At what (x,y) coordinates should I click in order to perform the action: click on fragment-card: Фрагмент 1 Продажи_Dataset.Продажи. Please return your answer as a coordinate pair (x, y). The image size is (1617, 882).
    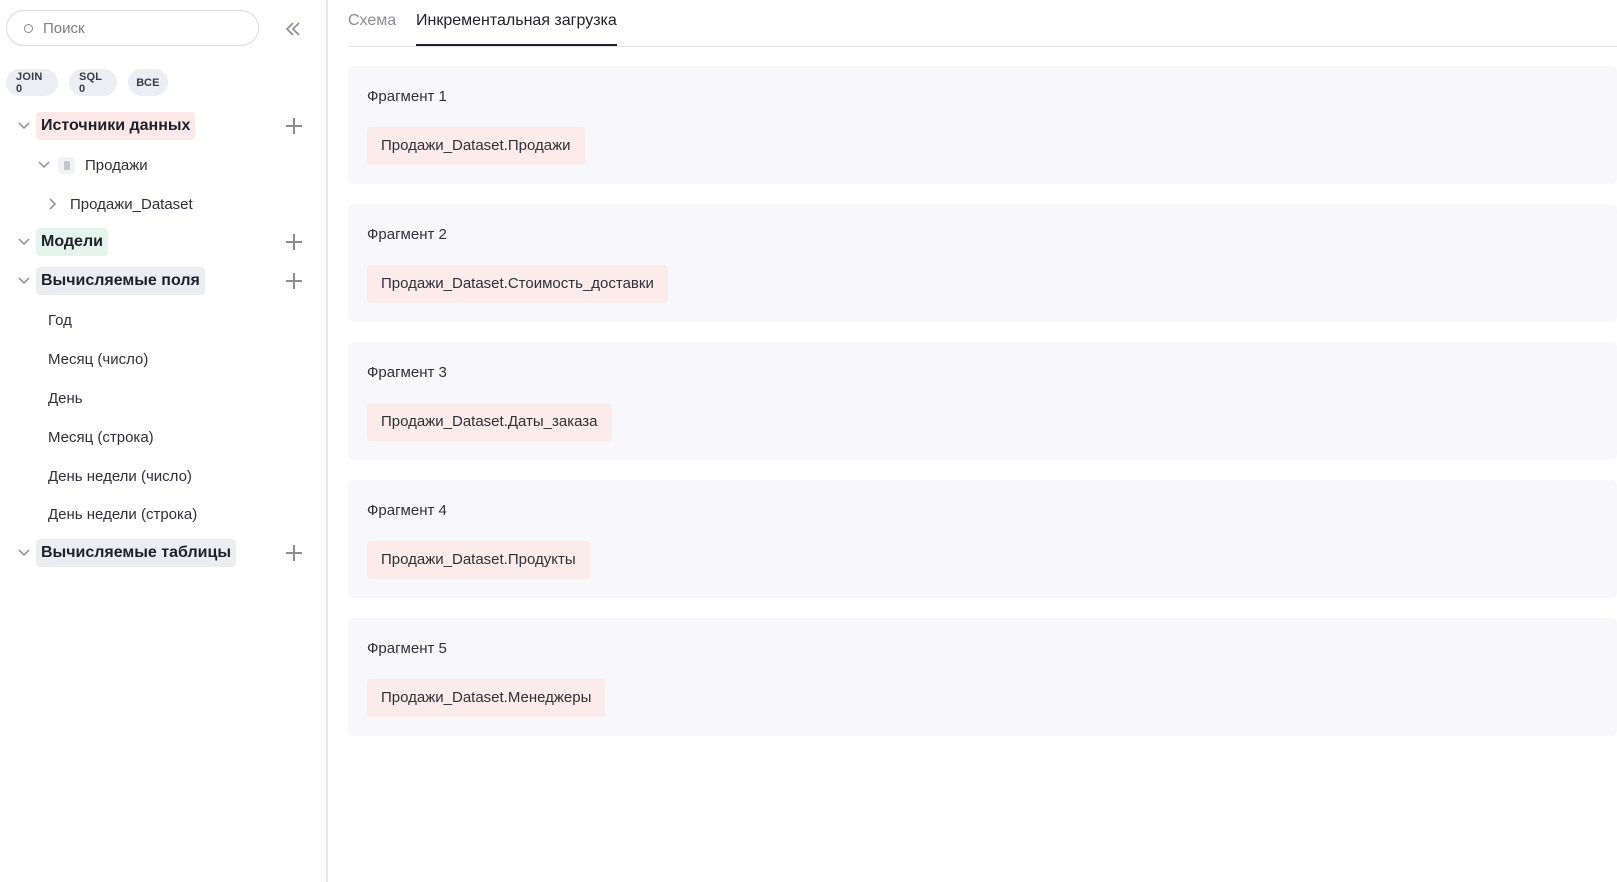
    Looking at the image, I should click on (982, 125).